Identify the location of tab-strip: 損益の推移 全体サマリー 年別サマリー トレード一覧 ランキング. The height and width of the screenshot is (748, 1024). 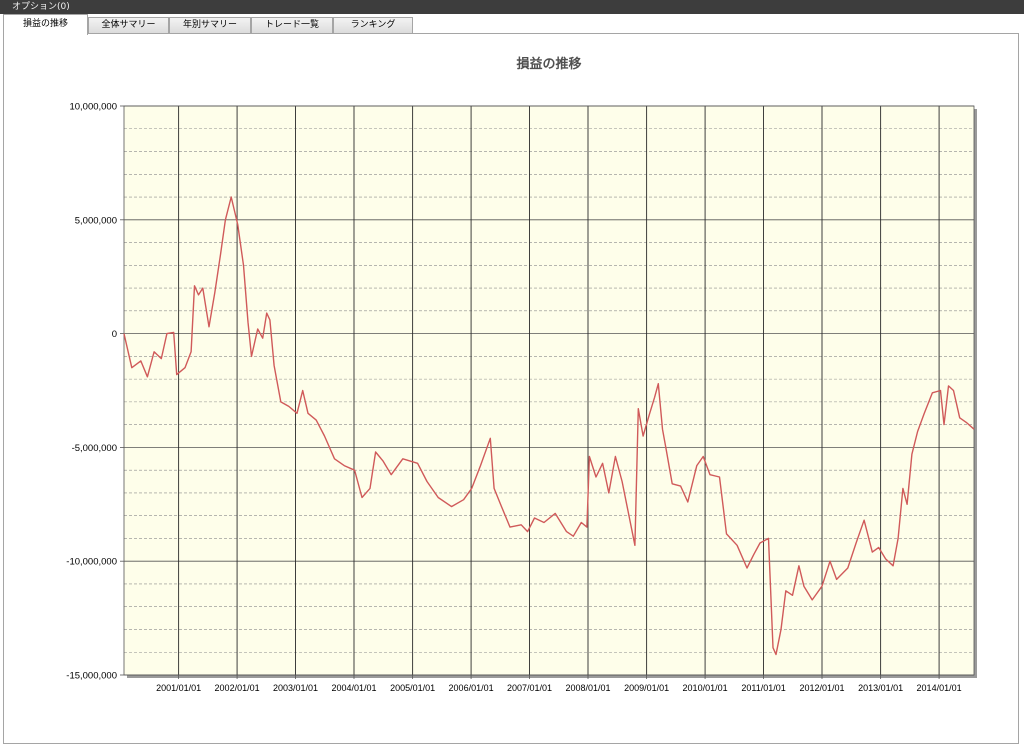
(512, 24).